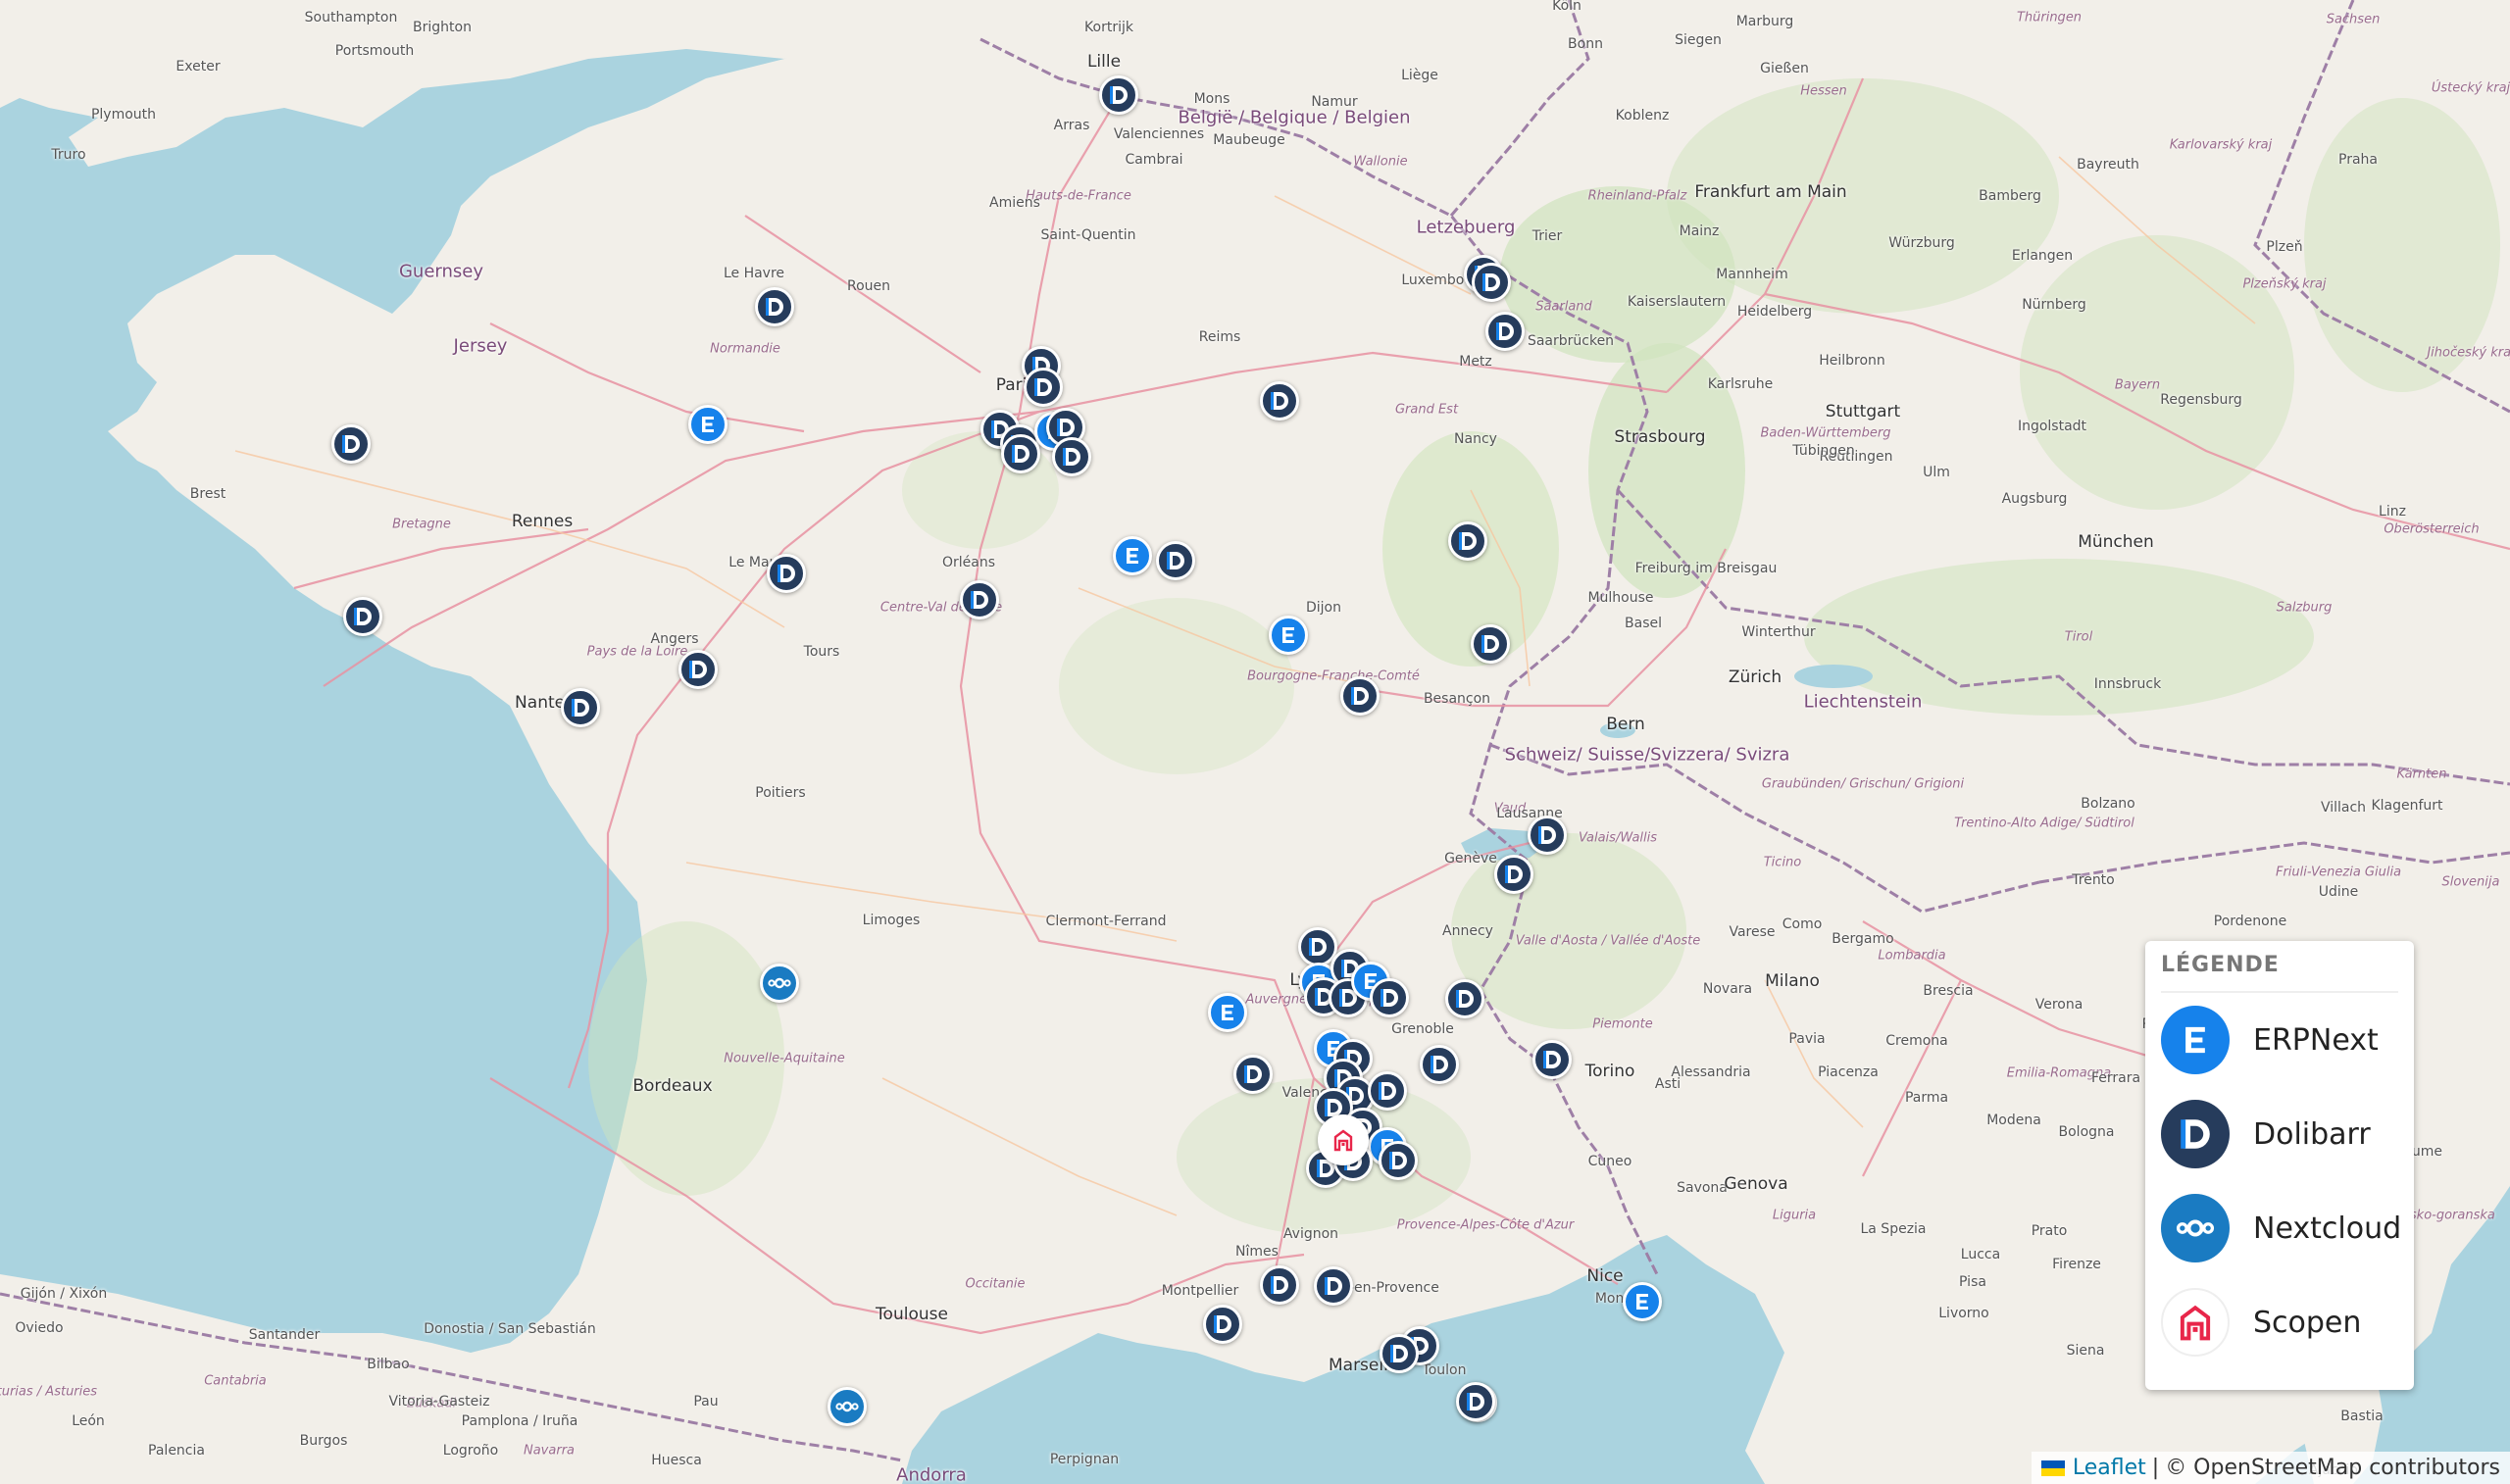 This screenshot has width=2510, height=1484. I want to click on city-label: Burgos, so click(323, 1441).